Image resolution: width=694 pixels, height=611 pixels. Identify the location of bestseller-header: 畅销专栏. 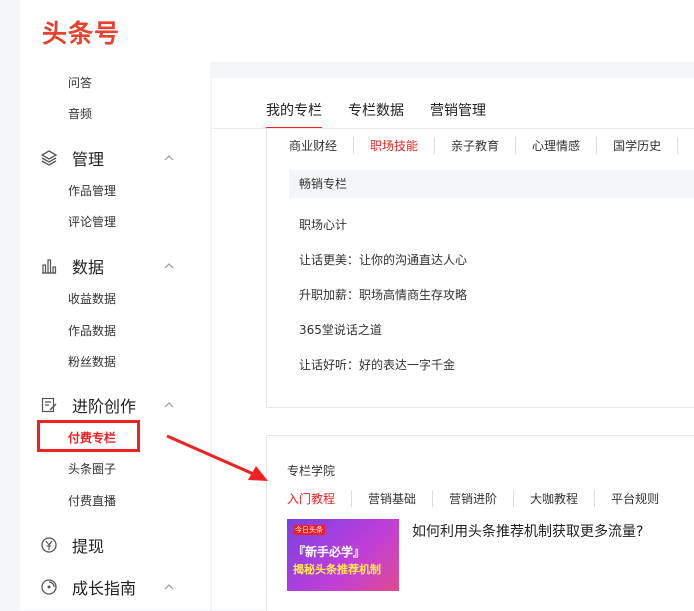
(491, 184).